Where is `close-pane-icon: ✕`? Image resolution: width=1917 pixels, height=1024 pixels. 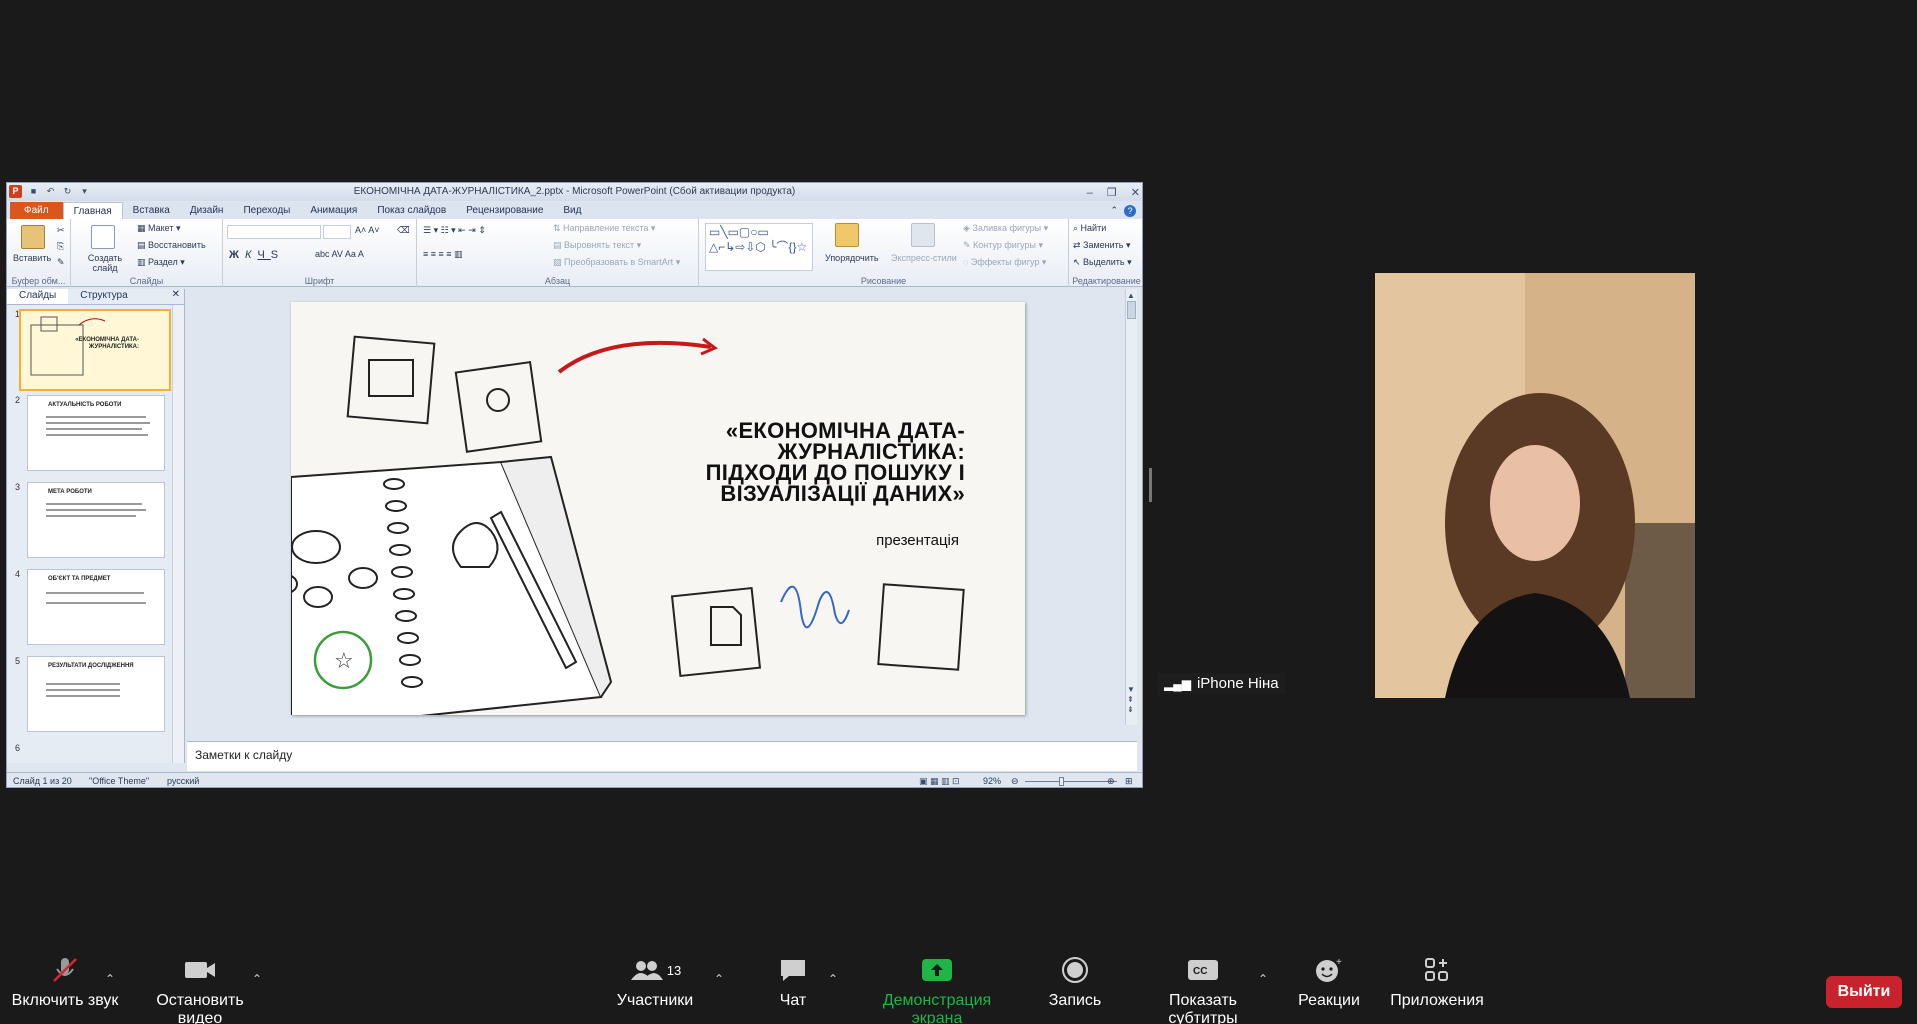 close-pane-icon: ✕ is located at coordinates (176, 296).